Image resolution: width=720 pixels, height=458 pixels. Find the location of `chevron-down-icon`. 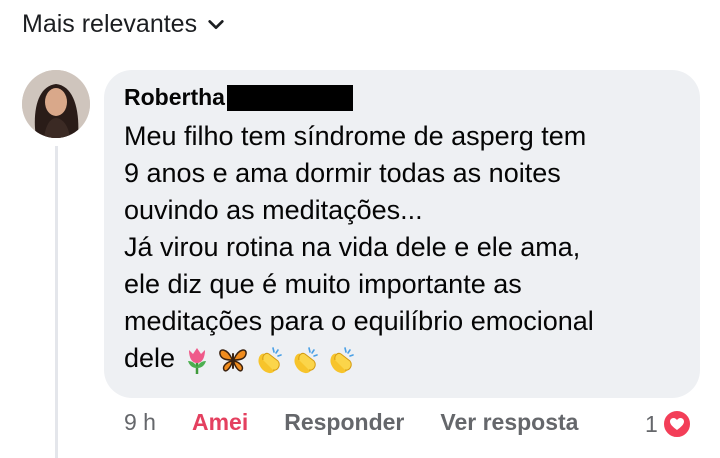

chevron-down-icon is located at coordinates (216, 24).